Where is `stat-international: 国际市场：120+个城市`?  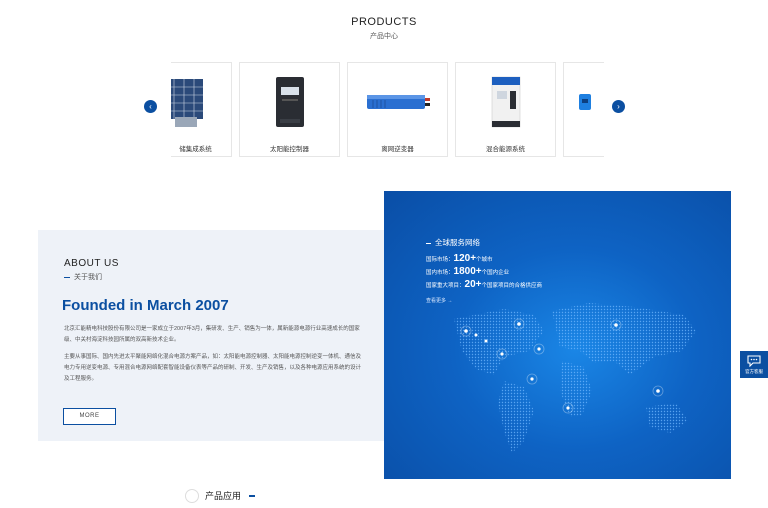
stat-international: 国际市场：120+个城市 is located at coordinates (459, 258).